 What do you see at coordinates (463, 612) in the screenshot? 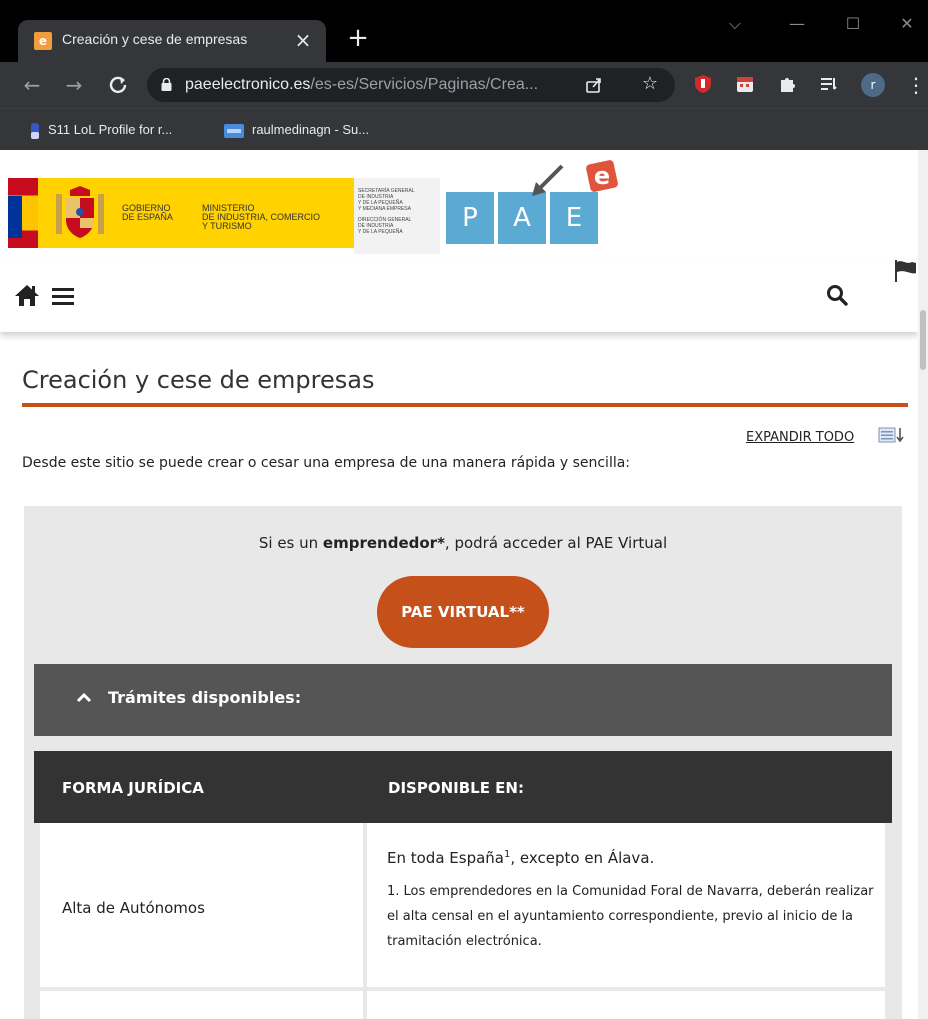
I see `pae-virtual-button: PAE VIRTUAL**` at bounding box center [463, 612].